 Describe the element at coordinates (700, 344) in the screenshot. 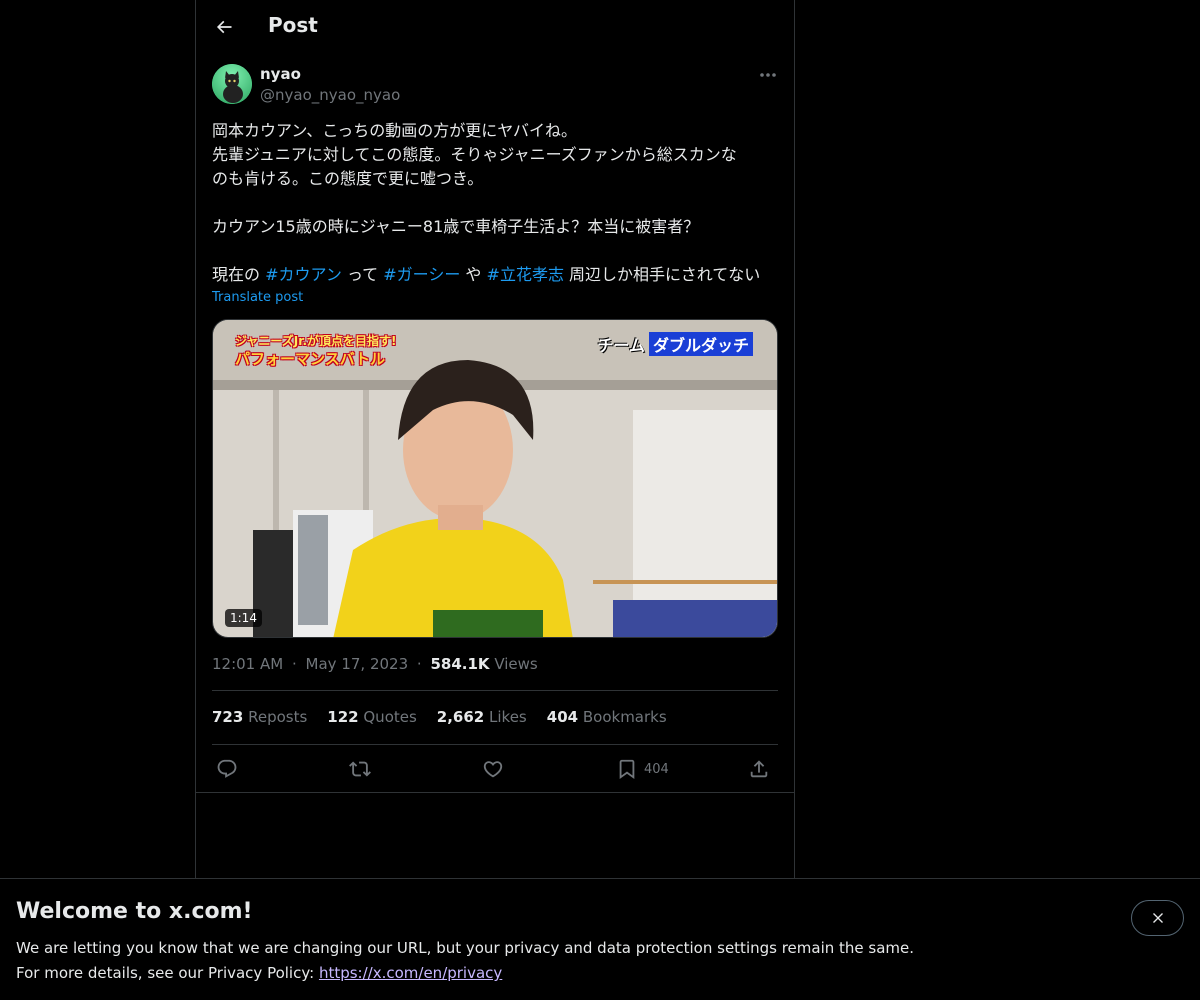

I see `overlay-team-tag: ダブルダッチ` at that location.